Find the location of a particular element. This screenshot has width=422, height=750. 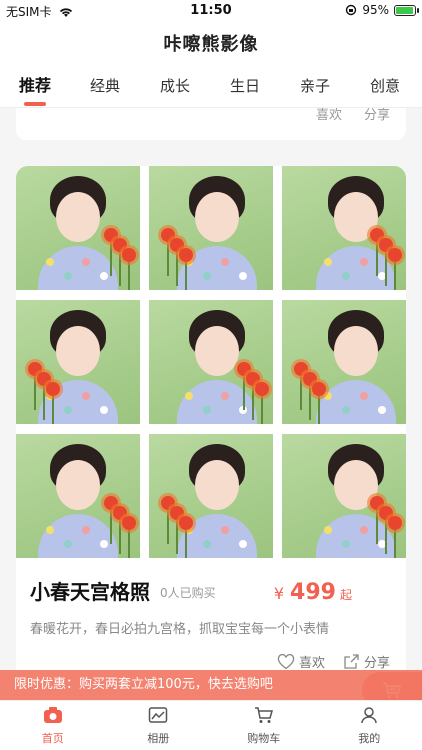

price-unit: 起 is located at coordinates (345, 595).